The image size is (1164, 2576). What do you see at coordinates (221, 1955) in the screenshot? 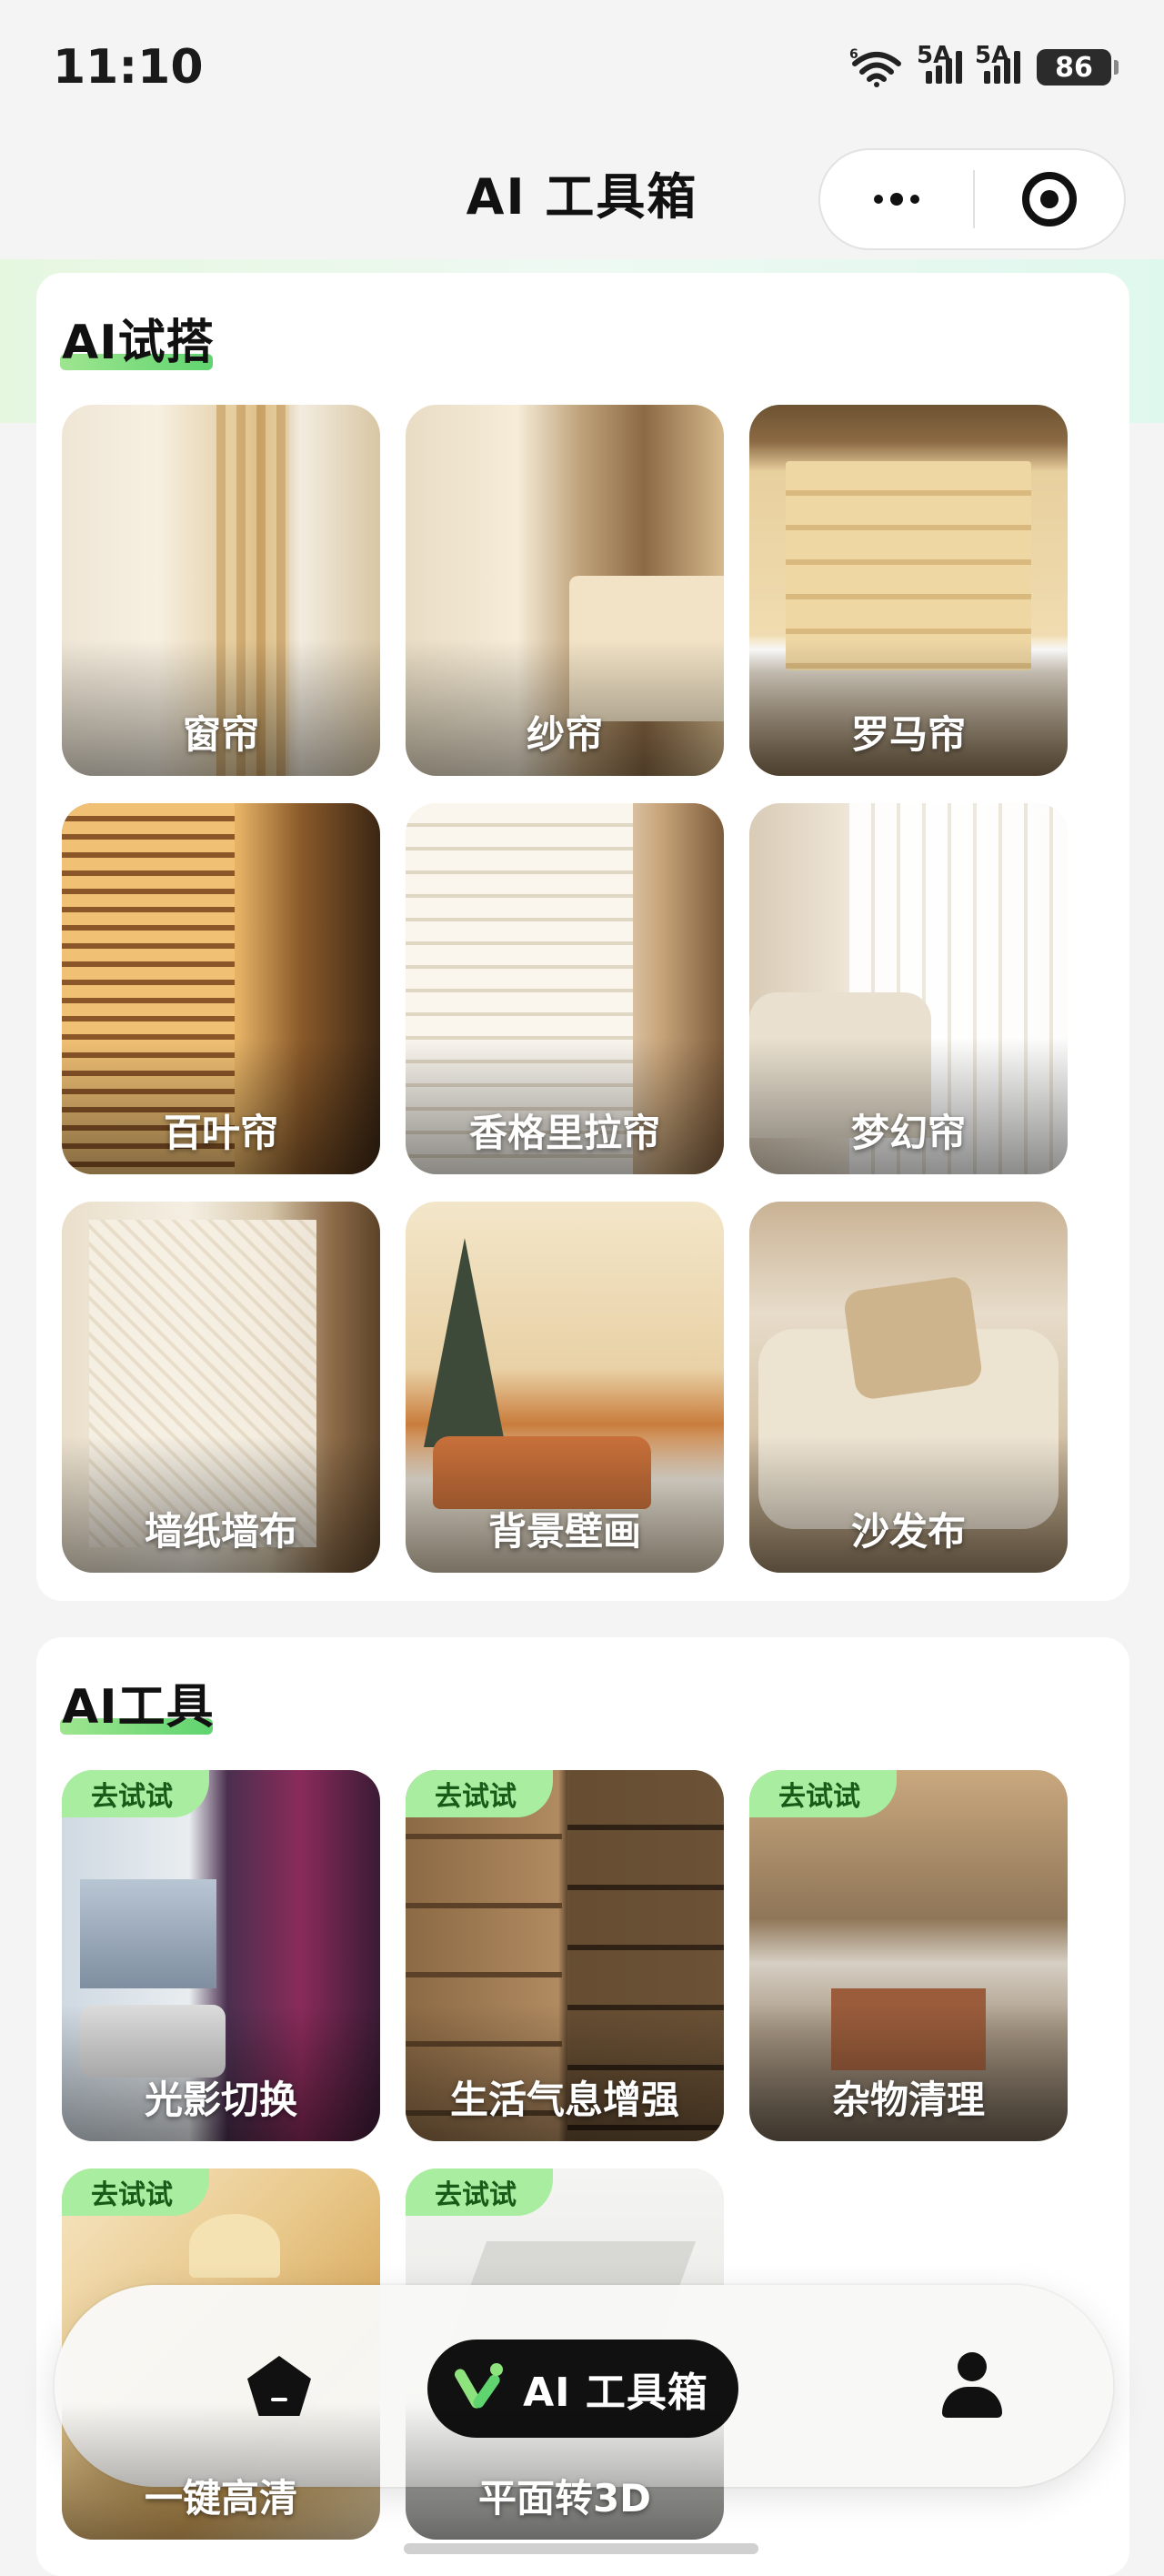
I see `tile-lighting-switch: 去试试 光影切换` at bounding box center [221, 1955].